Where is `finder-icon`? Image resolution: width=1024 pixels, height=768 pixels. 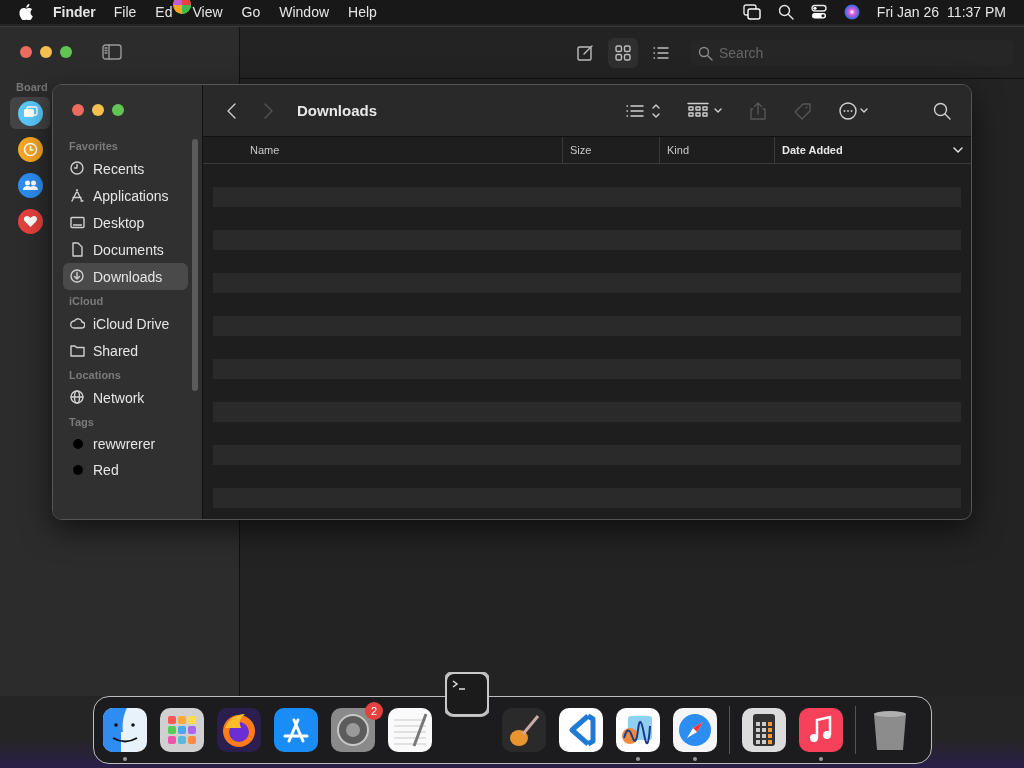 finder-icon is located at coordinates (125, 734).